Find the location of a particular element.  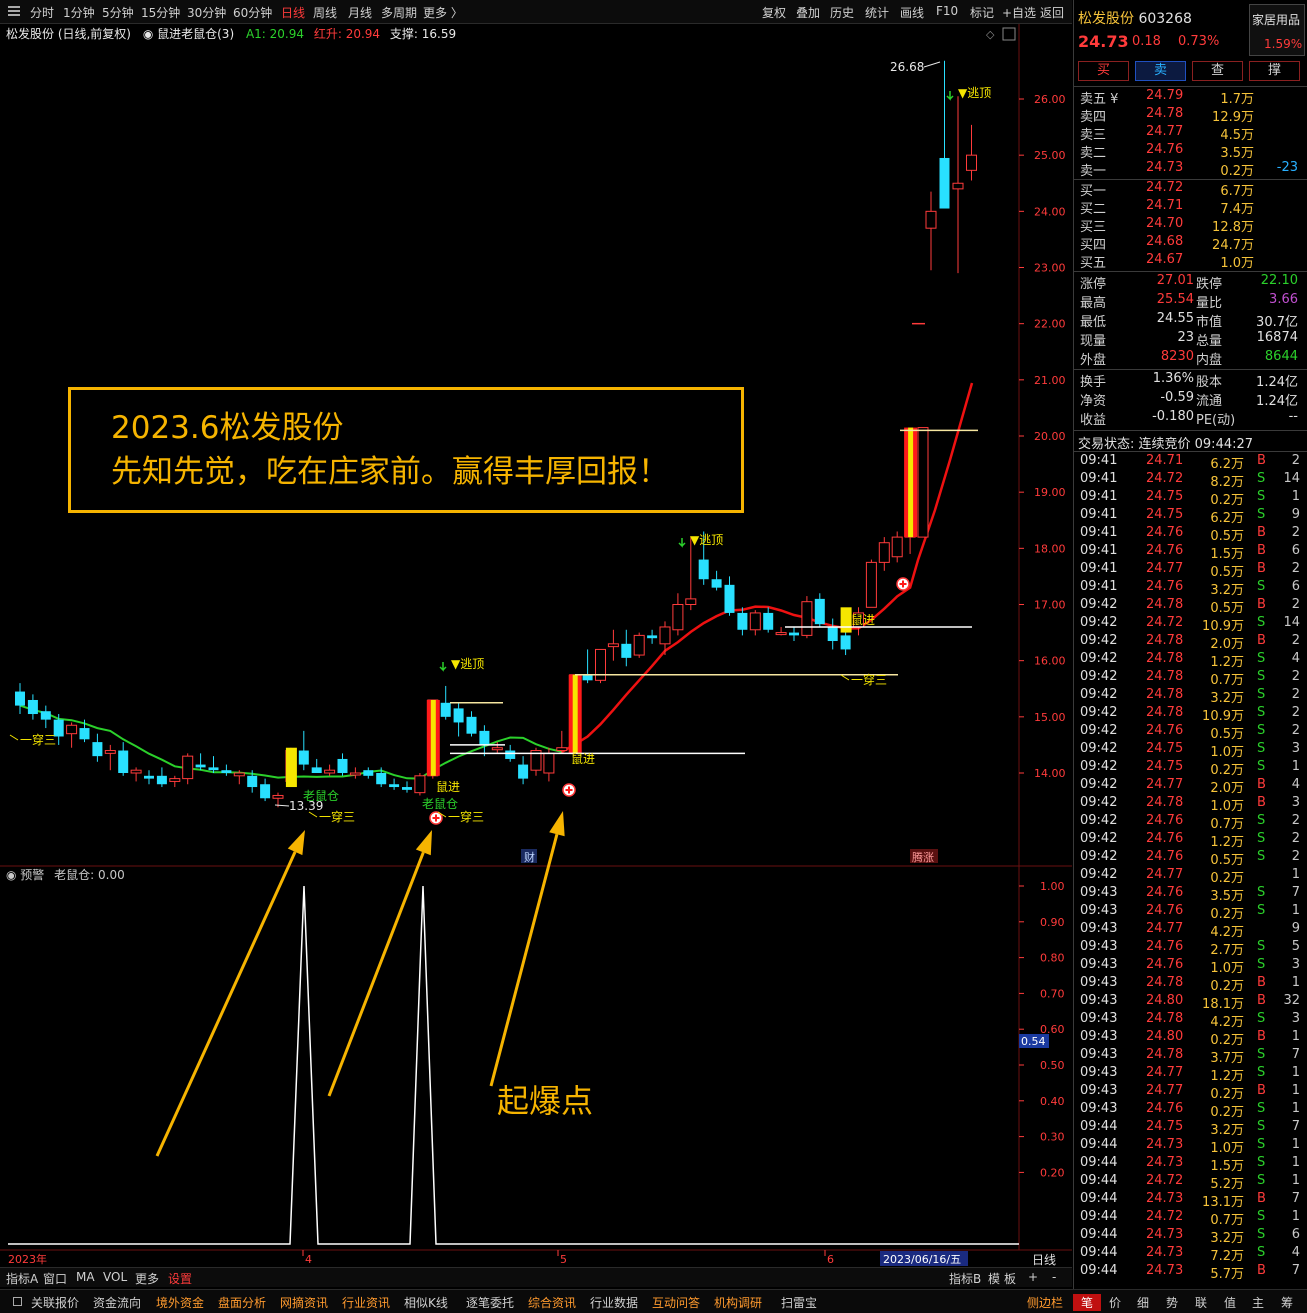

finance-badge-label: 财 is located at coordinates (529, 857).